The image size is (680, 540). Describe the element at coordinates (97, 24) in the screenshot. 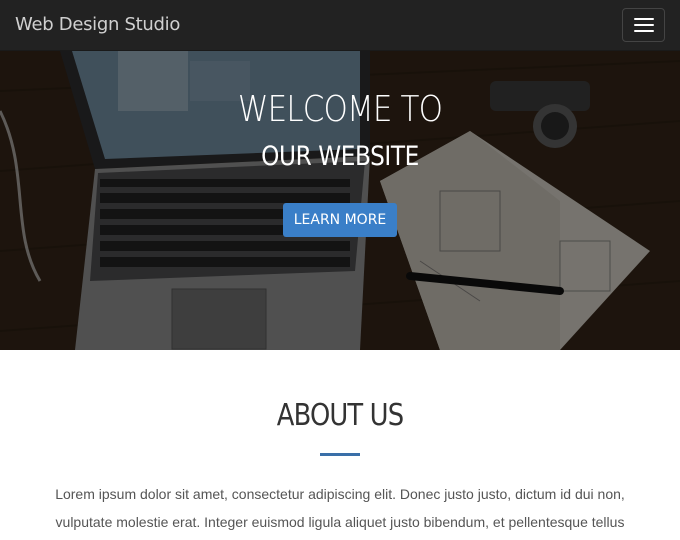

I see `brand-link: Web Design Studio` at that location.